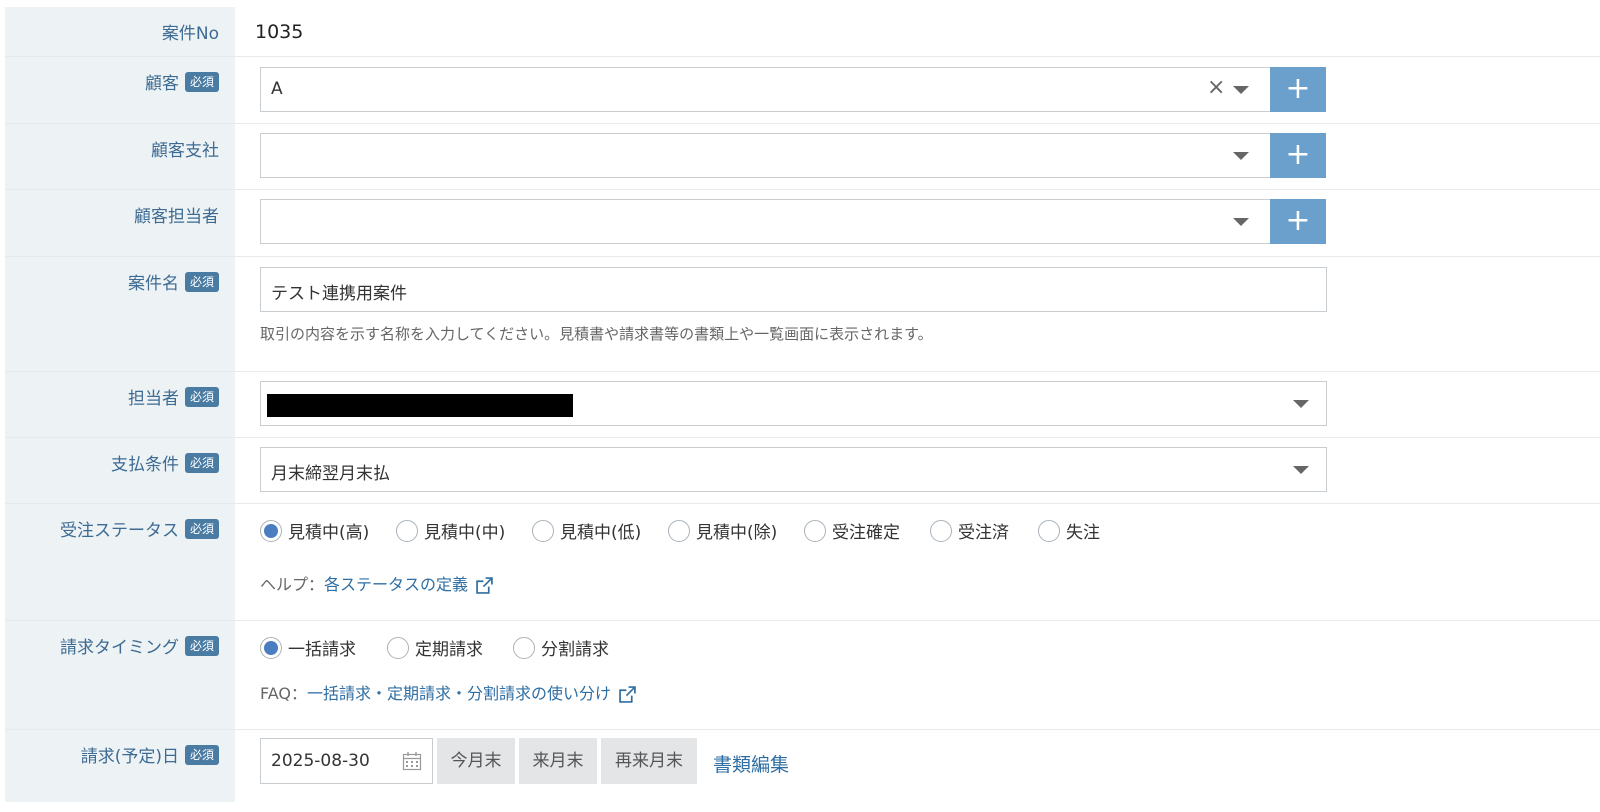 The width and height of the screenshot is (1600, 812). I want to click on customer-branch-select, so click(766, 155).